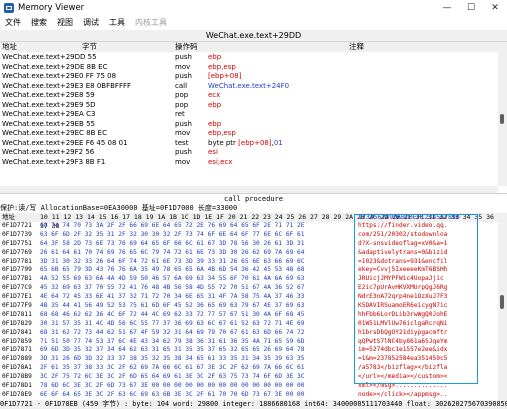  What do you see at coordinates (13, 22) in the screenshot?
I see `menu-file: 文件` at bounding box center [13, 22].